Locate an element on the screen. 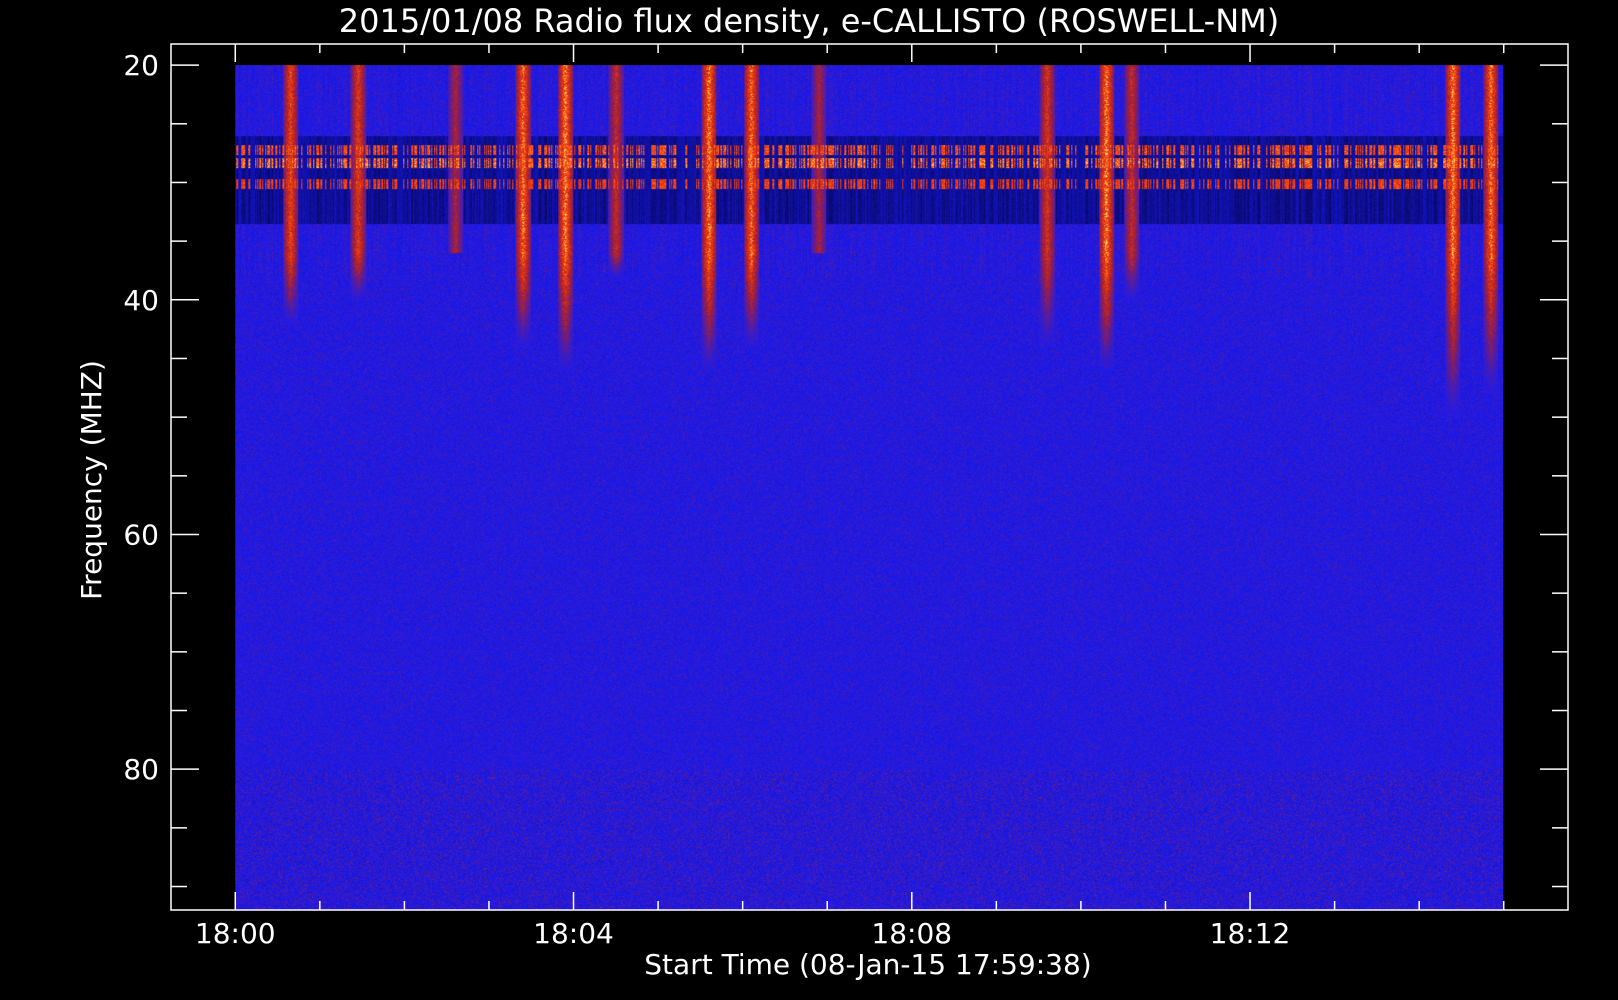 The width and height of the screenshot is (1618, 1000). y-tick-label: 80 is located at coordinates (141, 769).